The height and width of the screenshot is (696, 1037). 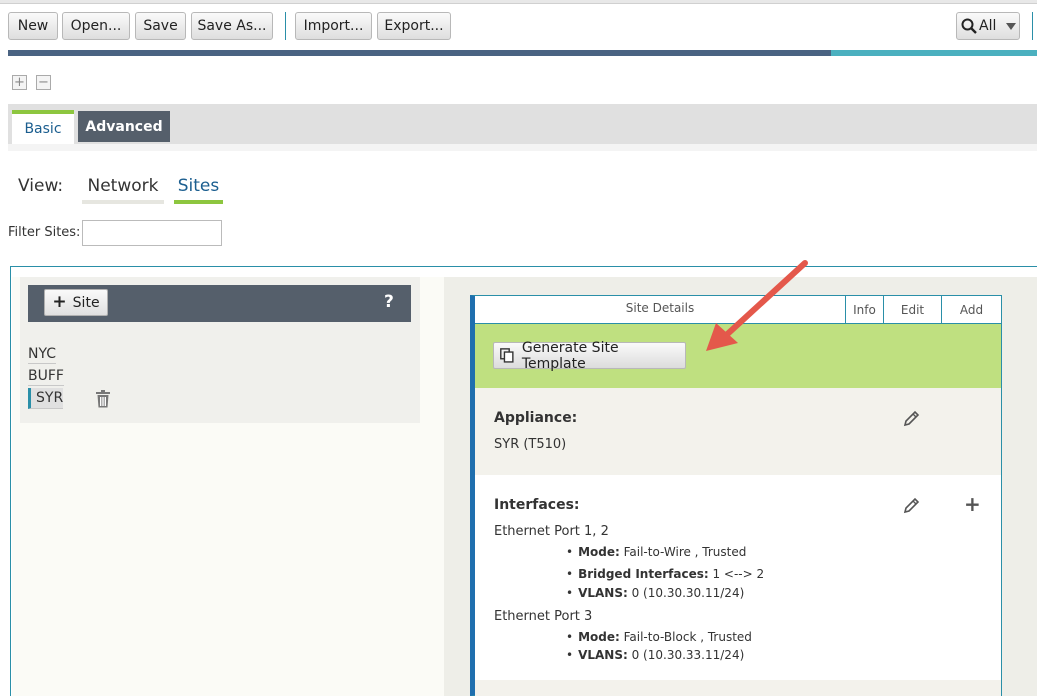 I want to click on tab-edit: Edit, so click(x=912, y=310).